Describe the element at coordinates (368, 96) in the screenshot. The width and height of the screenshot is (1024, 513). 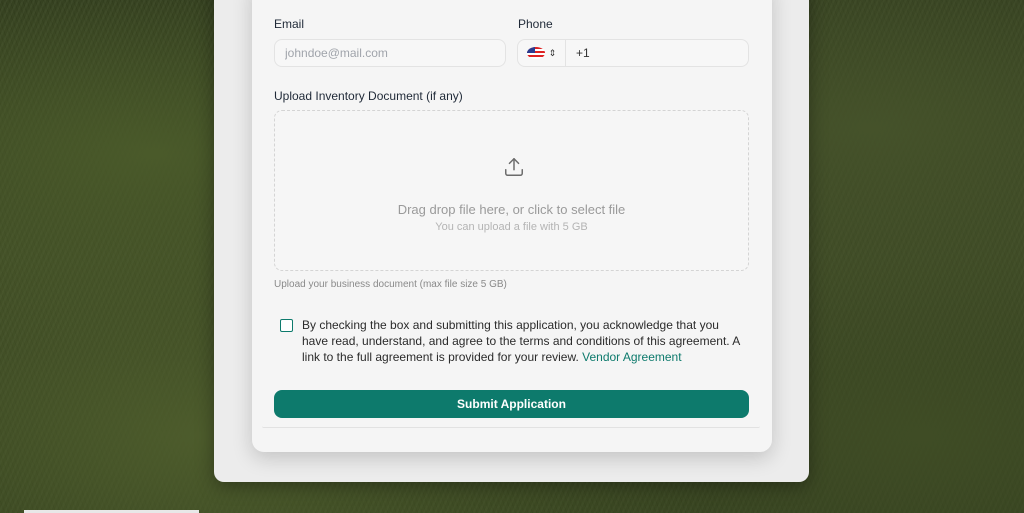
I see `upload-label: Upload Inventory Document (if any)` at that location.